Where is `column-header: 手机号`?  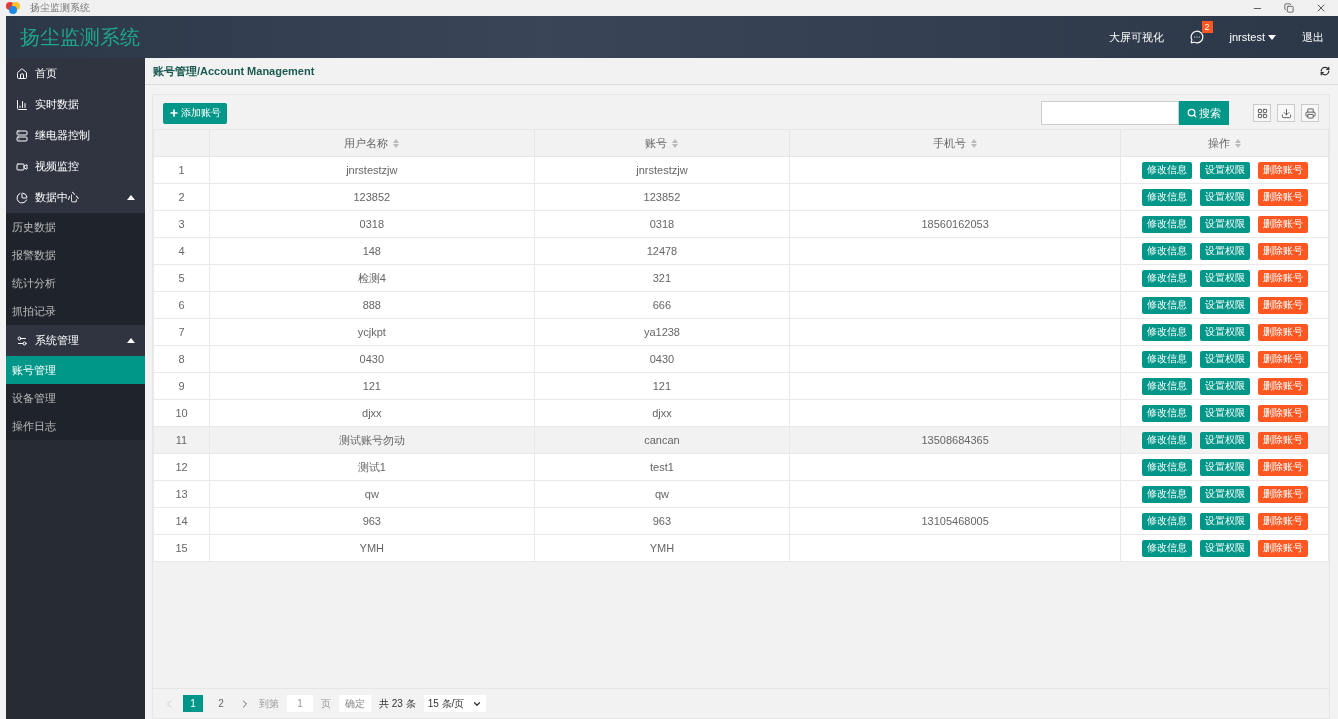 column-header: 手机号 is located at coordinates (955, 143).